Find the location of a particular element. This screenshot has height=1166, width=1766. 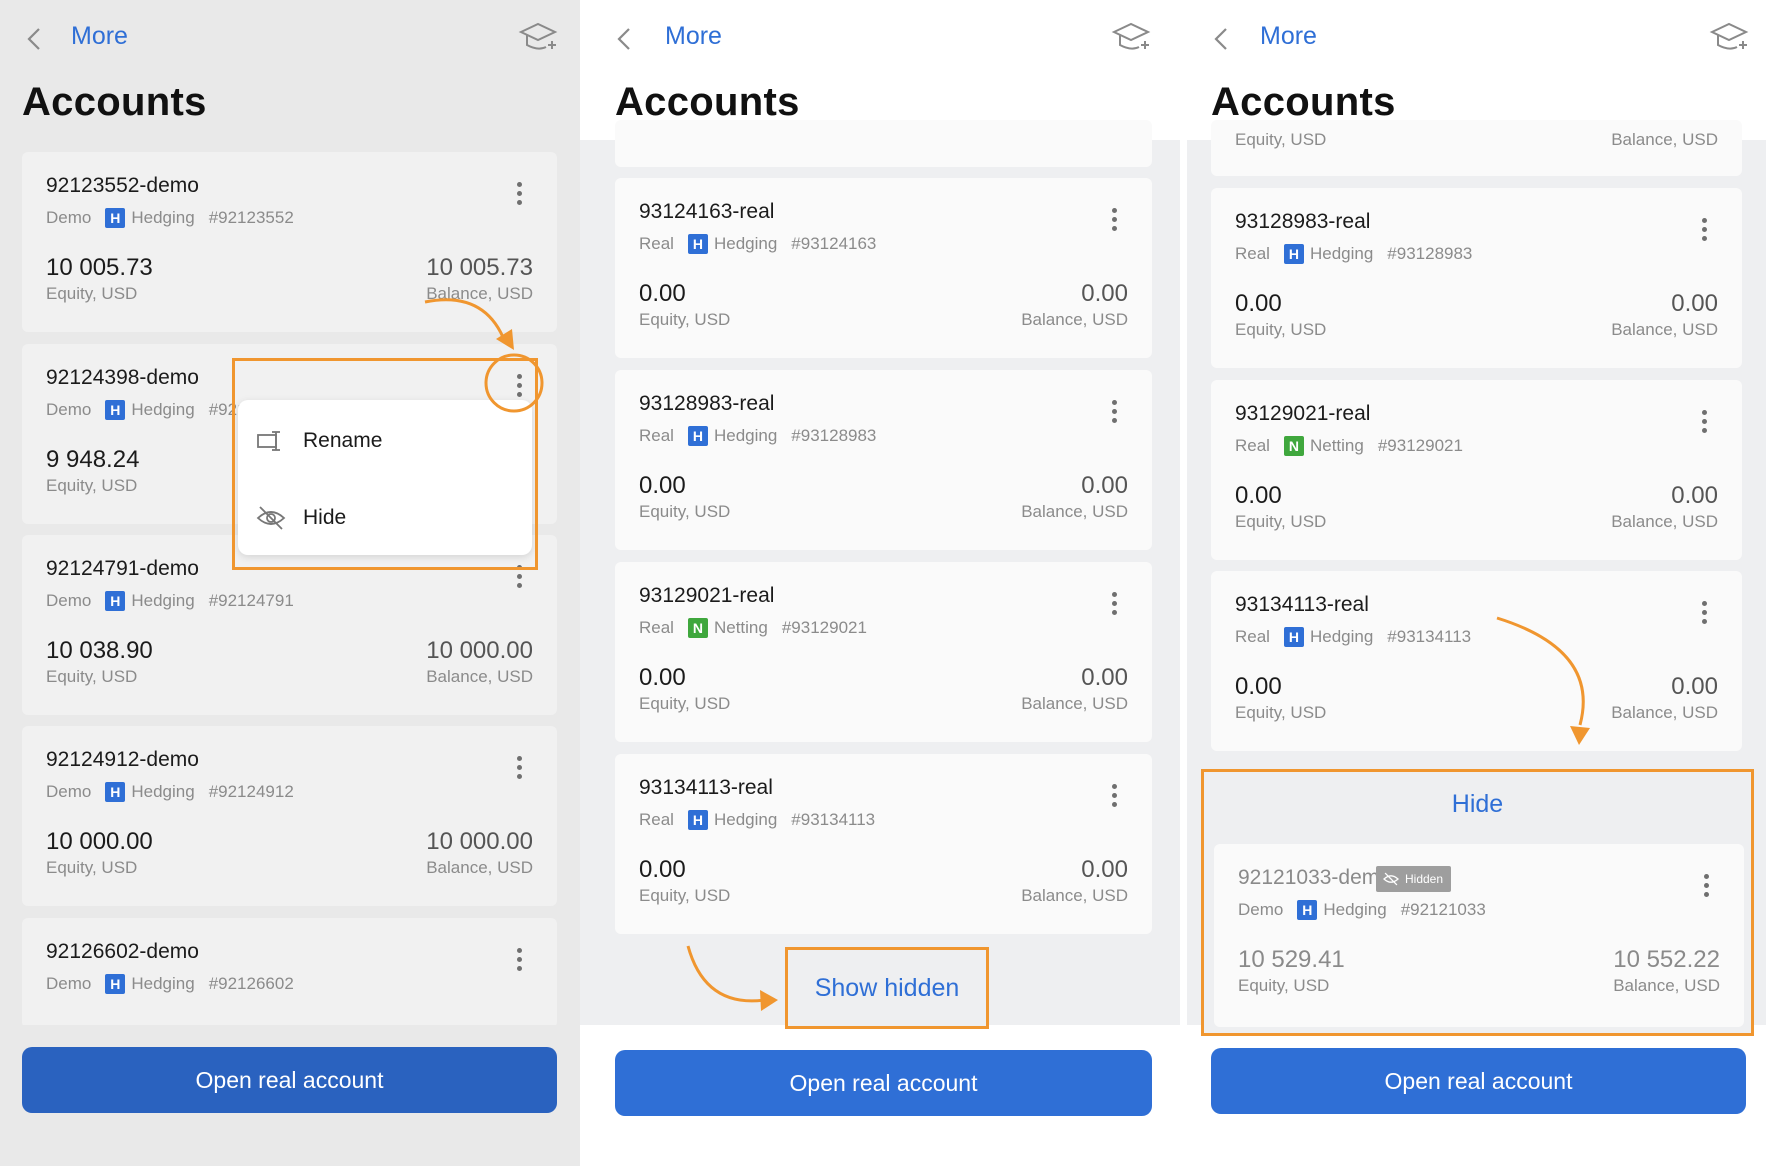

balance-value: 10 552.22 is located at coordinates (1666, 959).